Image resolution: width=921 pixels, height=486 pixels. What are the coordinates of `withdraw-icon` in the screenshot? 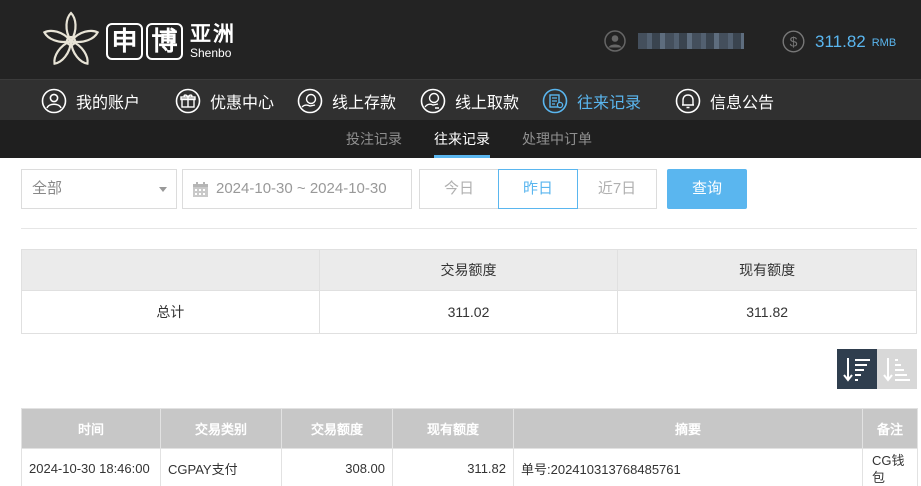 It's located at (433, 100).